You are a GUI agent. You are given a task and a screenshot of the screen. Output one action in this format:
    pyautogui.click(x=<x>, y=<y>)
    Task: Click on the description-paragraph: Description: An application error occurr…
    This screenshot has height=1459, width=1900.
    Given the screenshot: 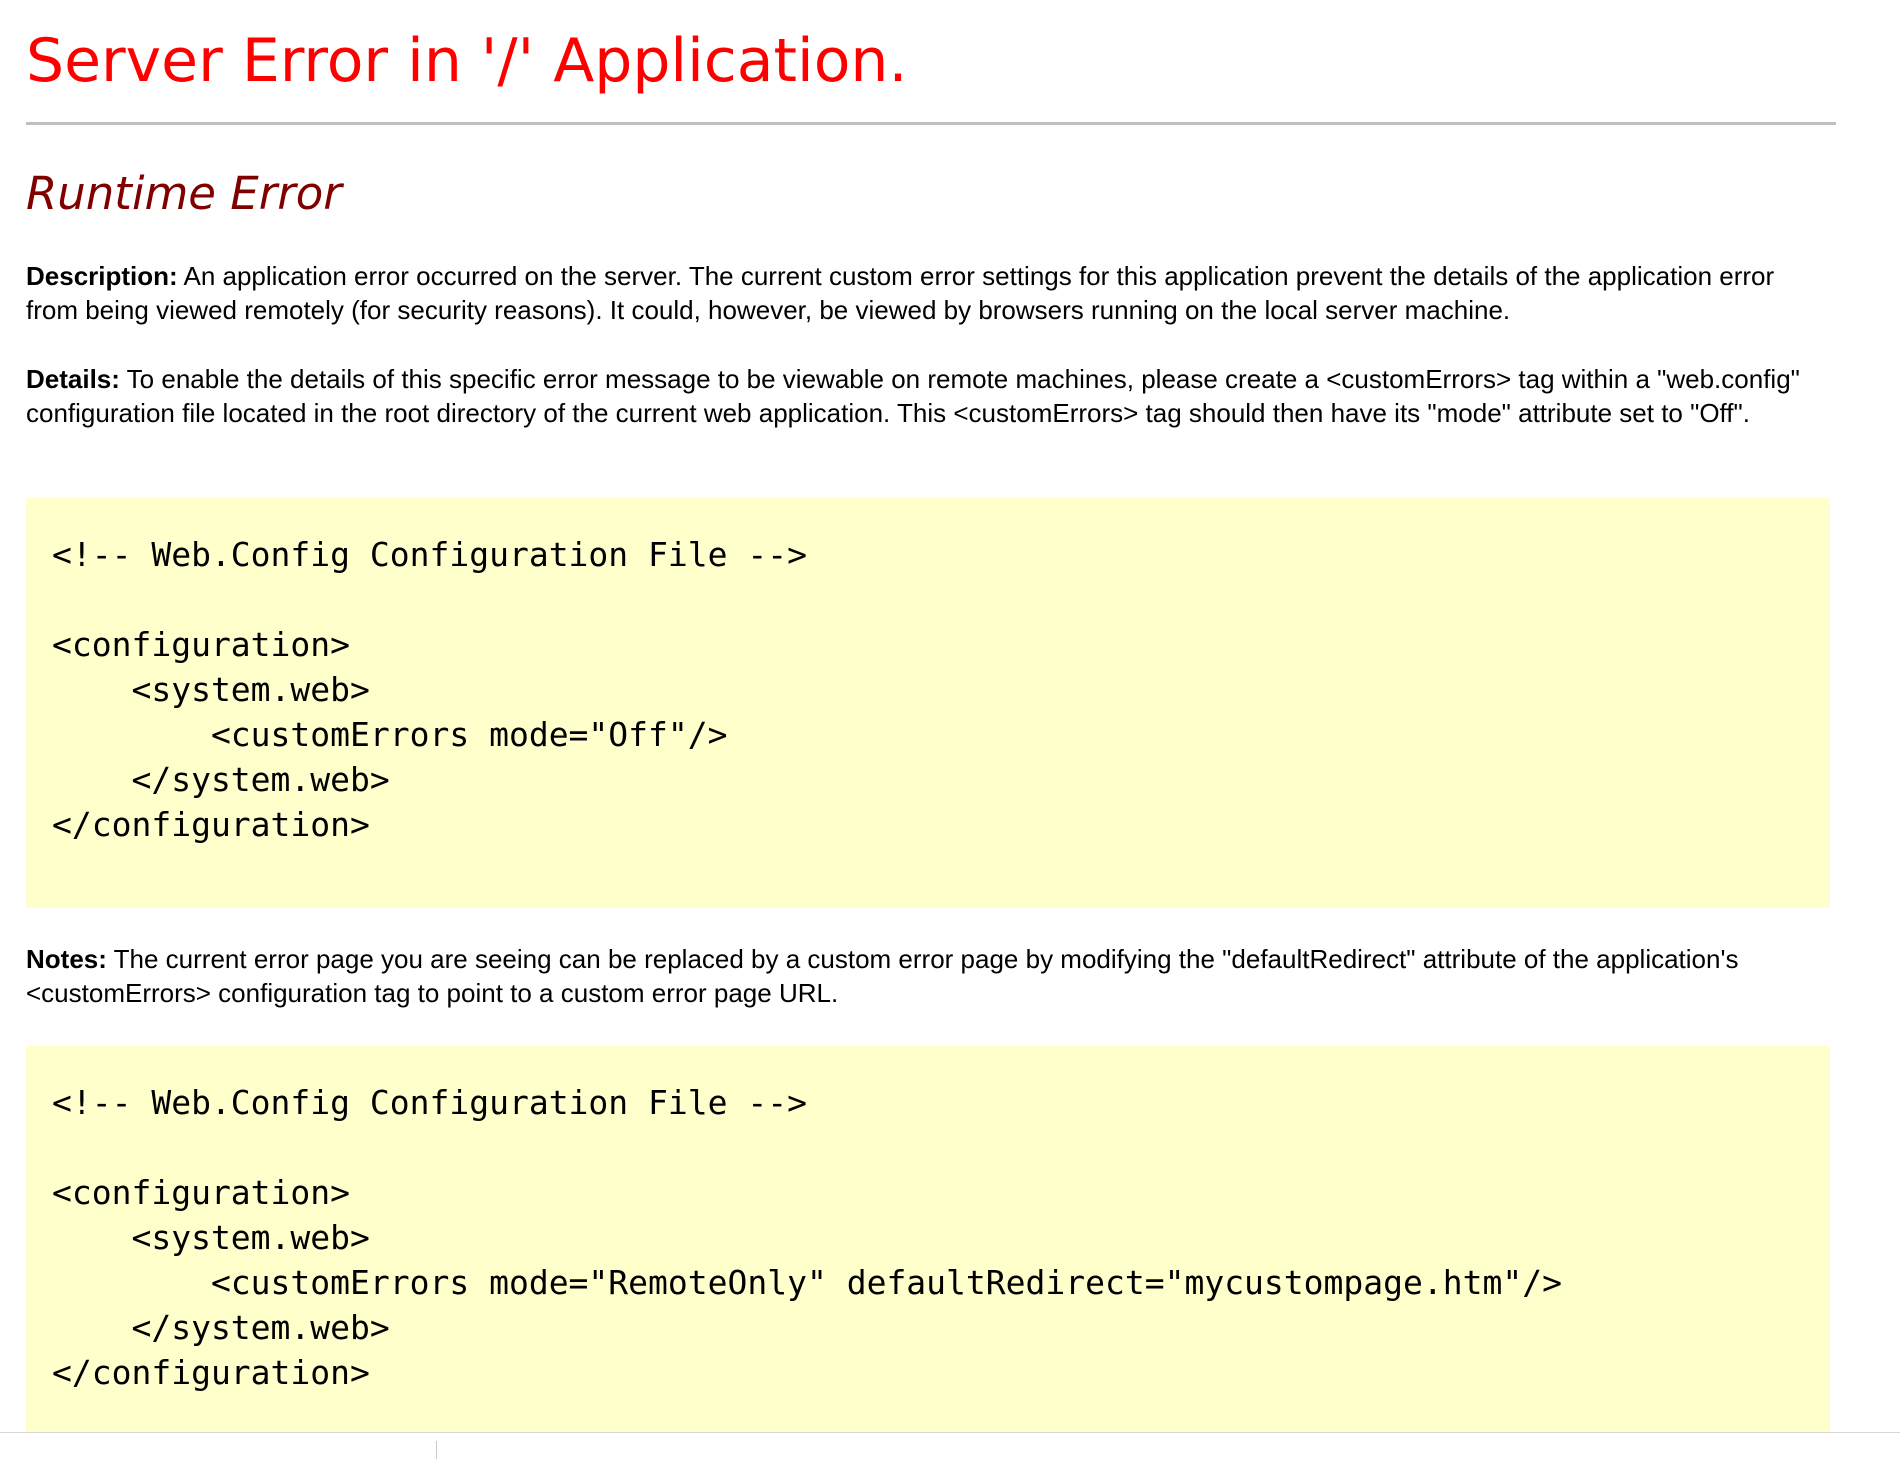 What is the action you would take?
    pyautogui.click(x=916, y=293)
    